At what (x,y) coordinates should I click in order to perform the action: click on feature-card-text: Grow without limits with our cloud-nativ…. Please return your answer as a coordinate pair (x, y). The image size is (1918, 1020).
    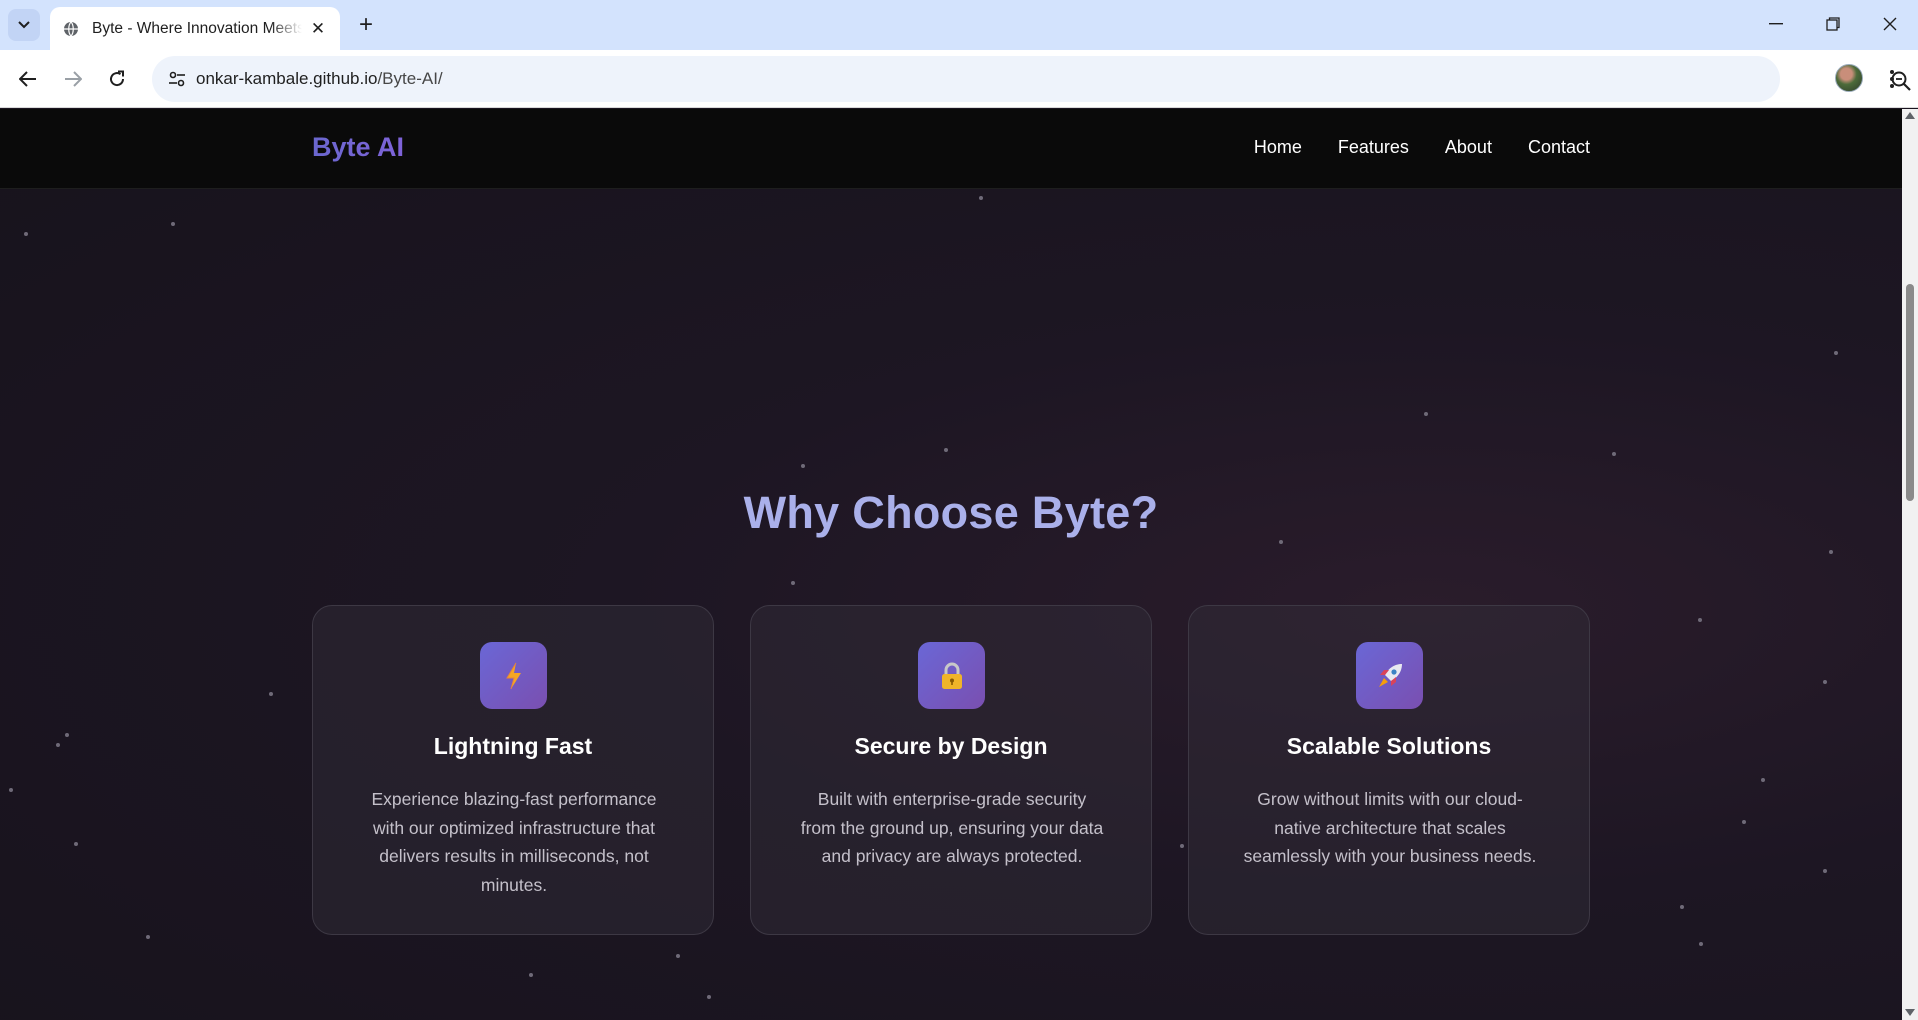
    Looking at the image, I should click on (1390, 827).